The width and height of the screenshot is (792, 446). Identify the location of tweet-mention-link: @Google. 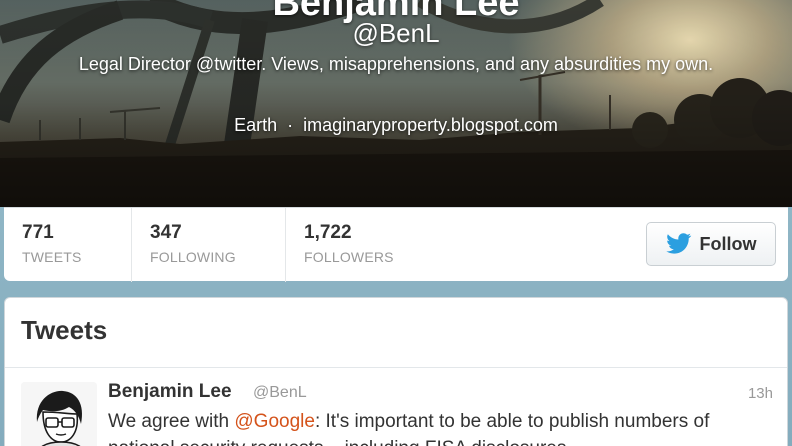
(274, 421).